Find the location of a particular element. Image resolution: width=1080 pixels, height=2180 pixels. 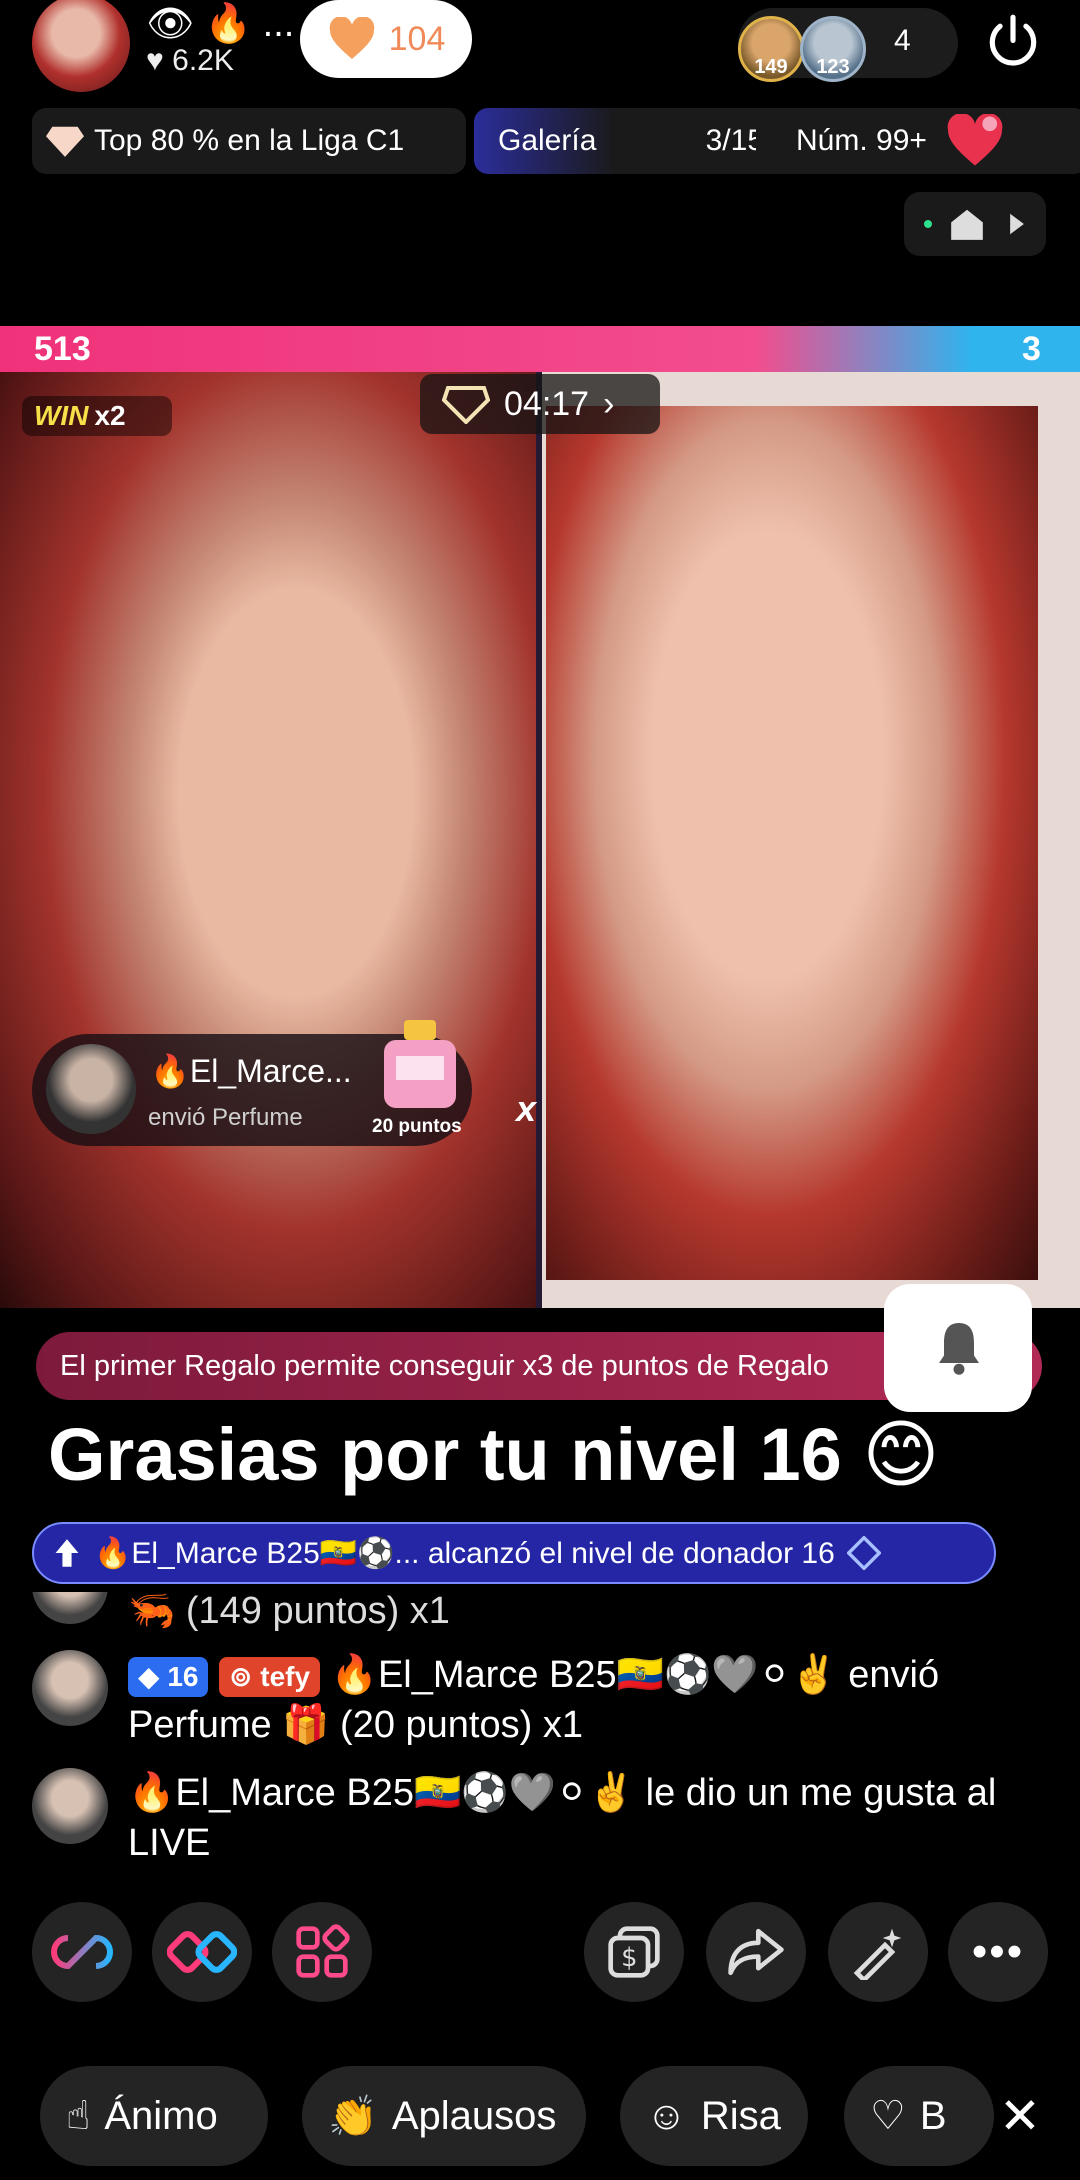

gallery-chip: Galería 3/15 is located at coordinates (631, 141).